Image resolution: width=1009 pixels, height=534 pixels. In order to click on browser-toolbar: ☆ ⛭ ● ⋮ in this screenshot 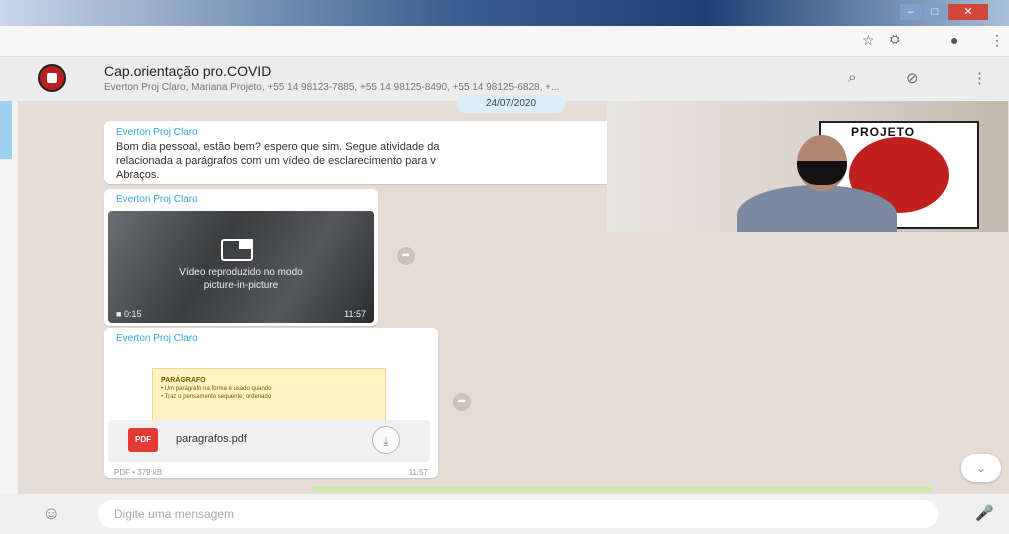, I will do `click(504, 41)`.